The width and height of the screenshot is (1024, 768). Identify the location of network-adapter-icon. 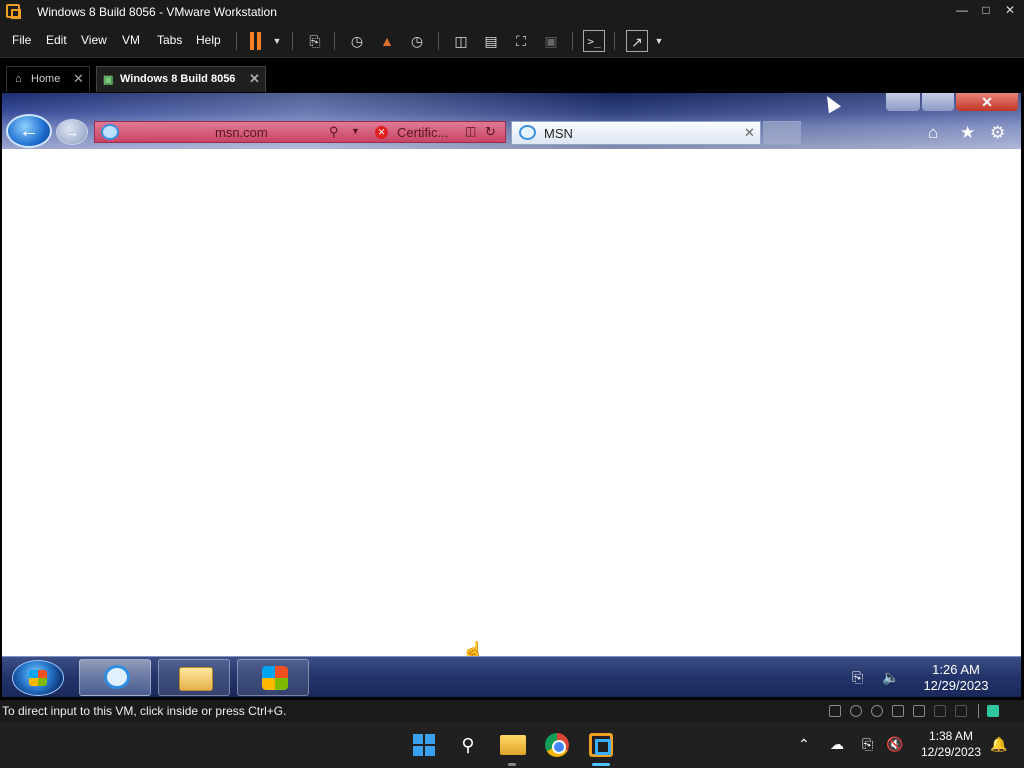
(919, 711).